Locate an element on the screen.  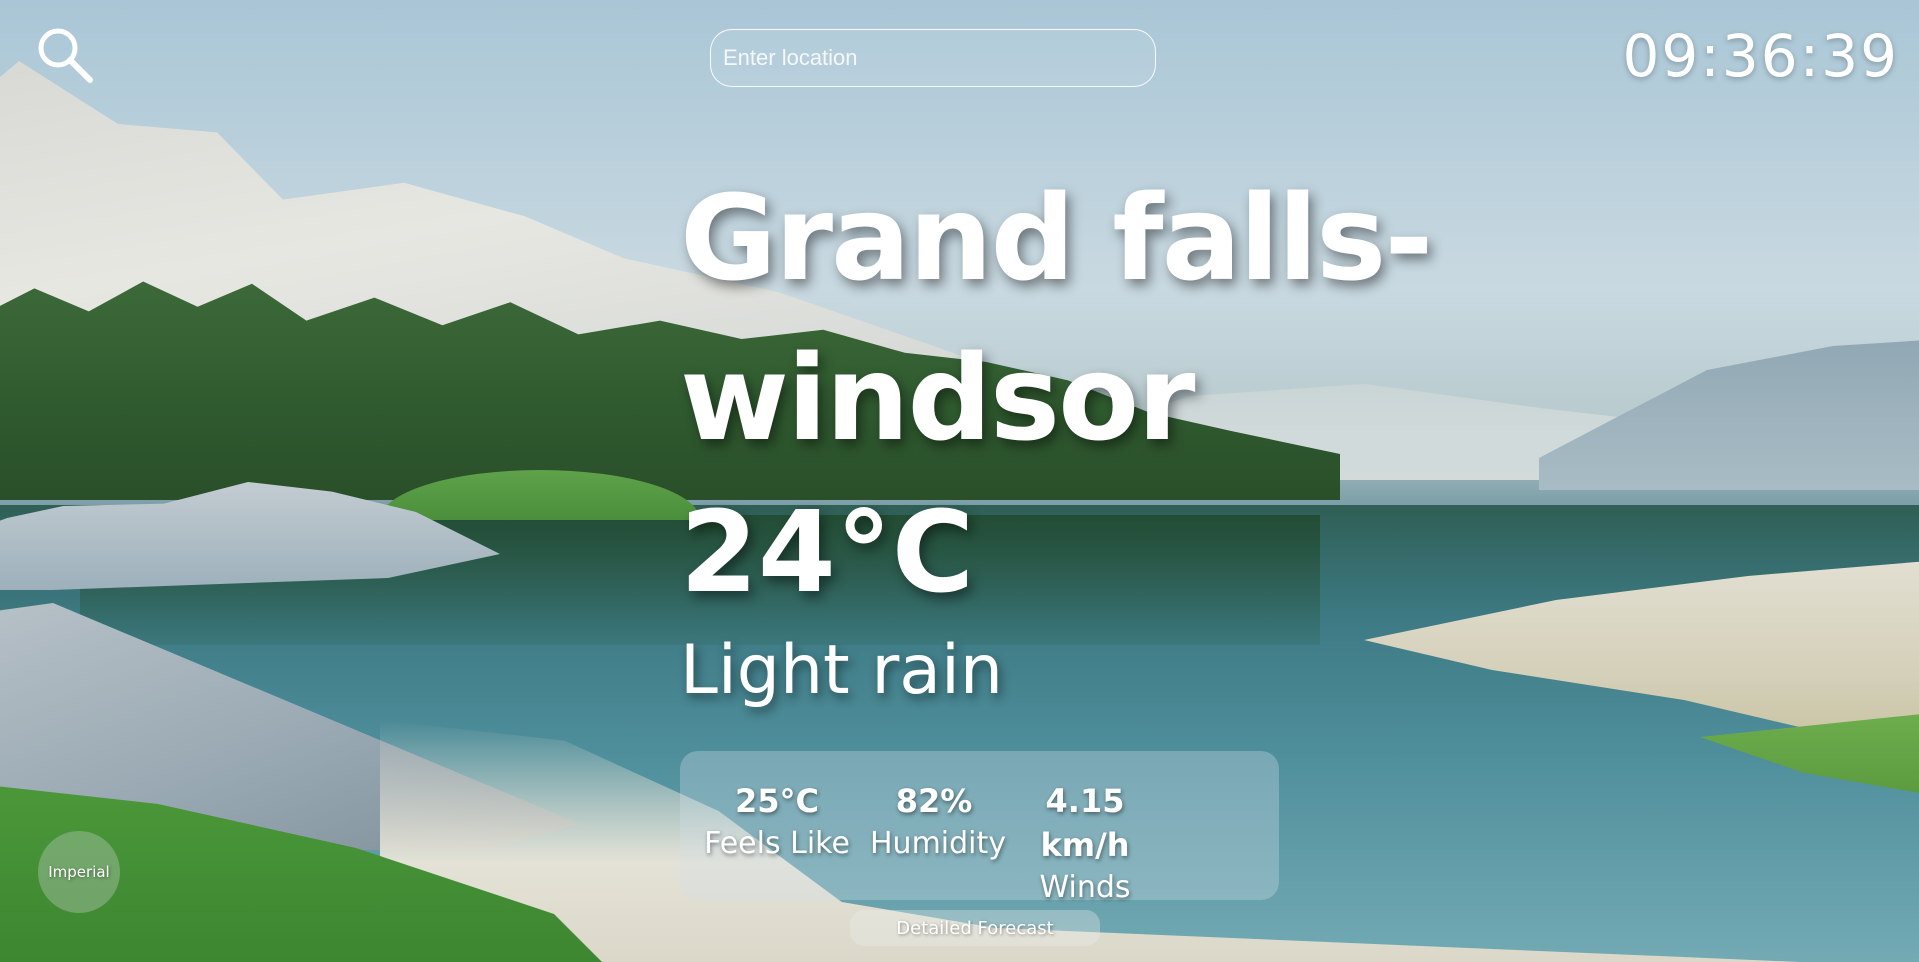
search-icon is located at coordinates (65, 55).